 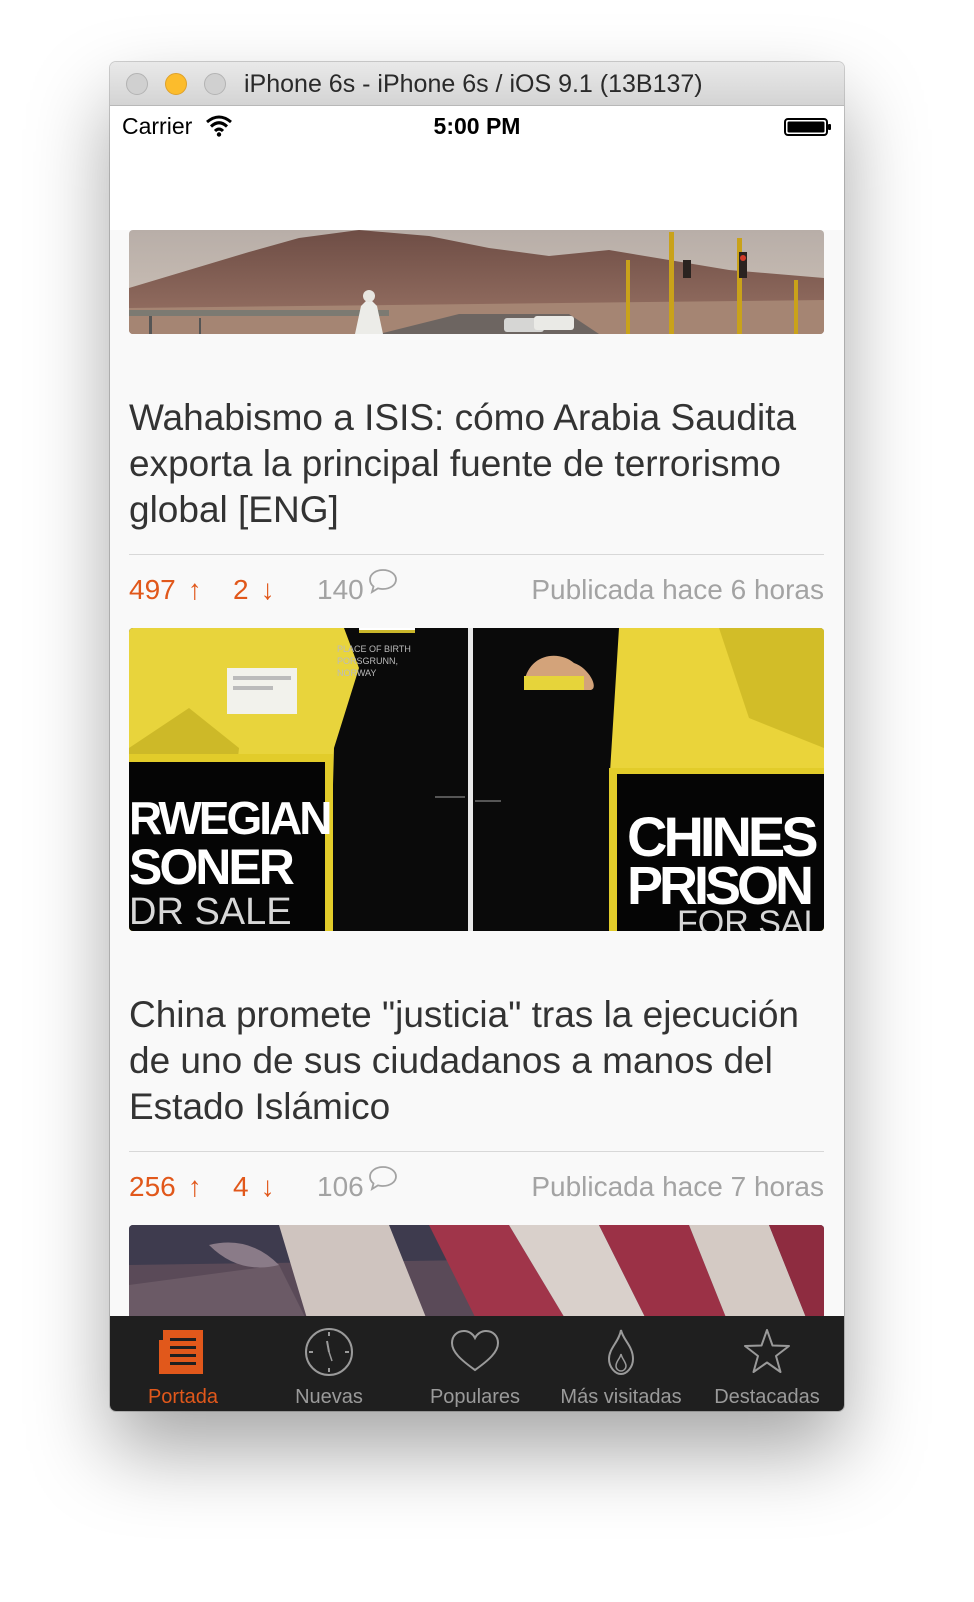 I want to click on tab-label: Populares, so click(x=475, y=1397).